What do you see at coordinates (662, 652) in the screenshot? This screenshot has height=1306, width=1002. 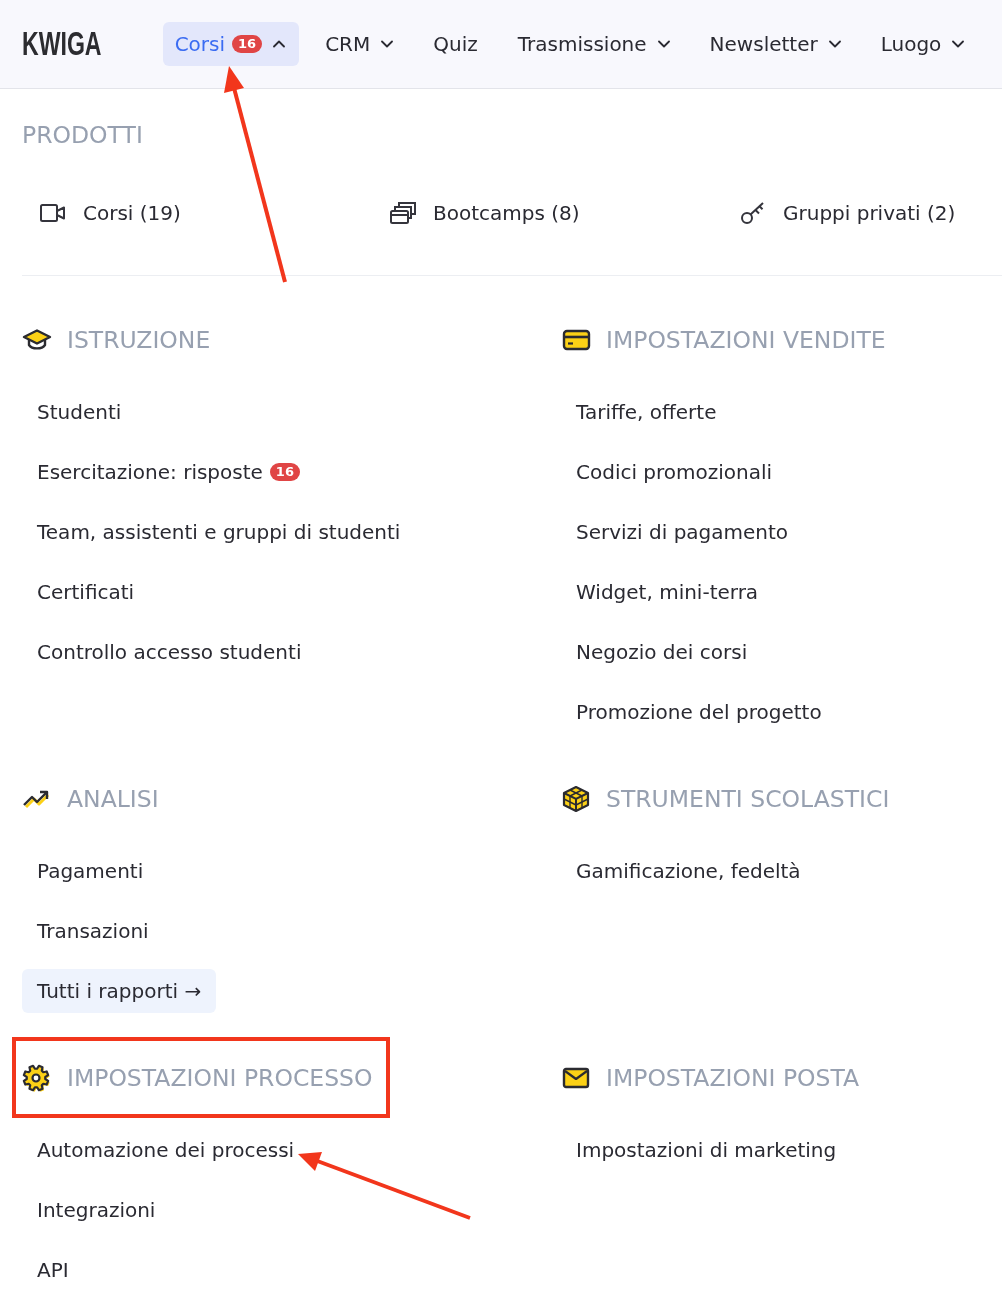 I see `menu-link: Negozio dei corsi` at bounding box center [662, 652].